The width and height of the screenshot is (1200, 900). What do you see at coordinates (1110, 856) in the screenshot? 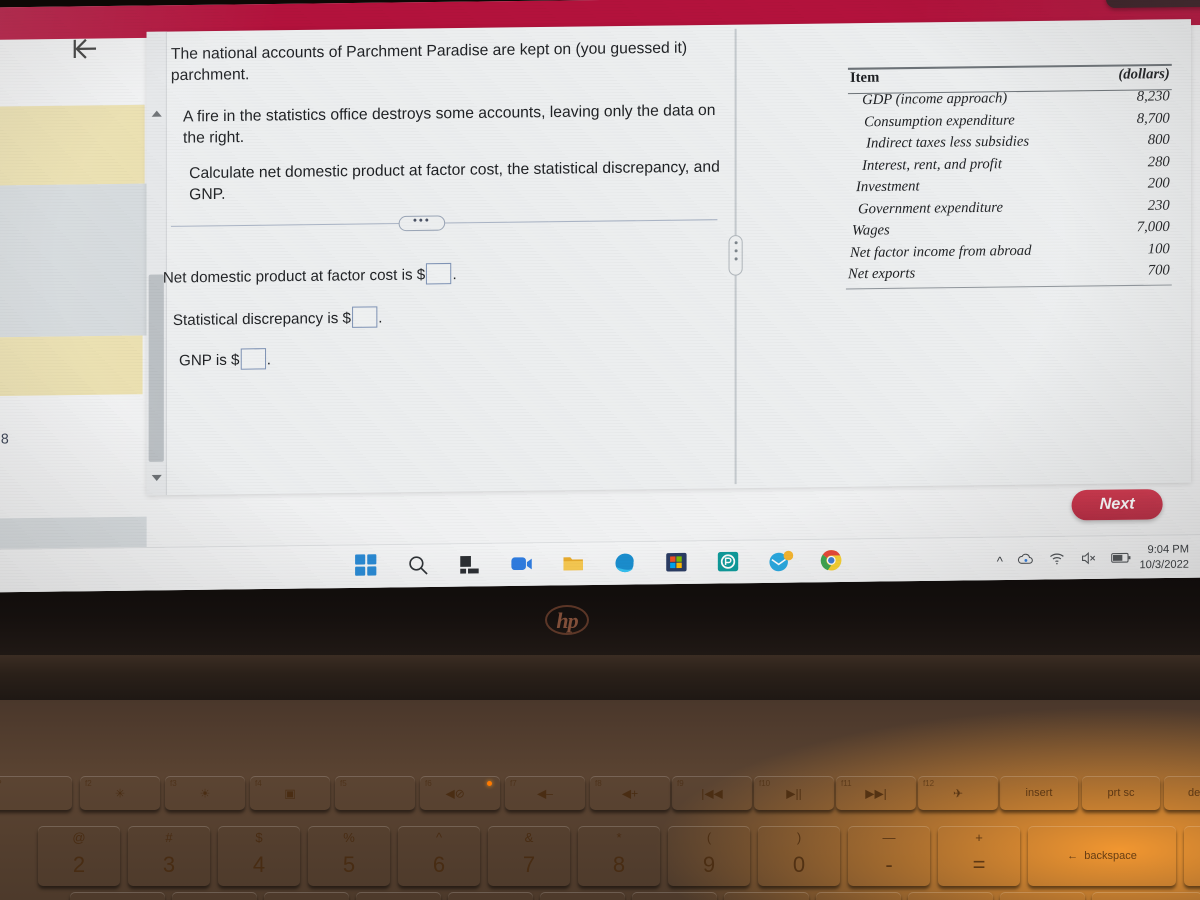
I see `backspace-label: backspace` at bounding box center [1110, 856].